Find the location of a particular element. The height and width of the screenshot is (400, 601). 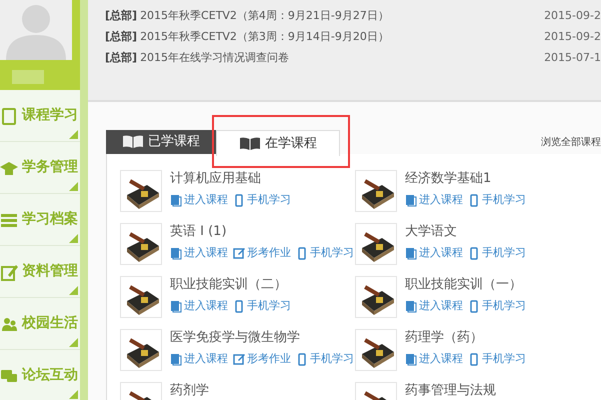

sidebar-item: 学务管理 is located at coordinates (50, 167).